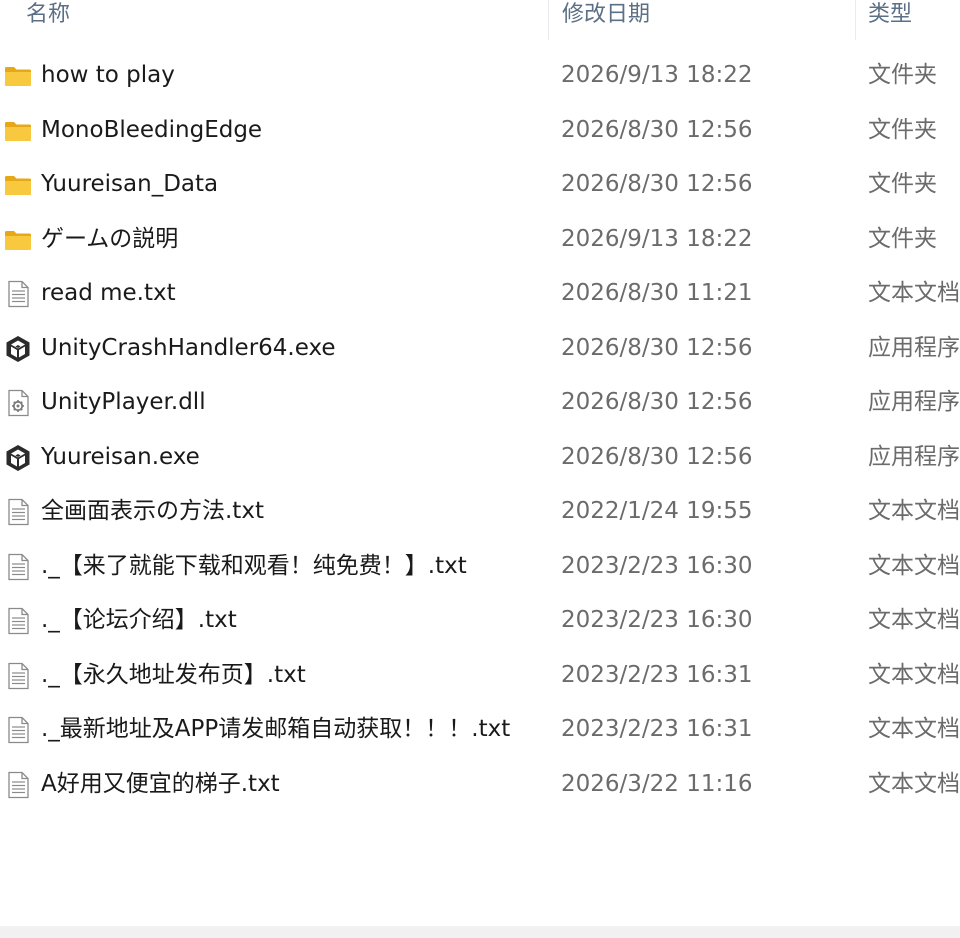 Image resolution: width=960 pixels, height=938 pixels. Describe the element at coordinates (480, 784) in the screenshot. I see `file-row: A好用又便宜的梯子.txt 2026/3/22 11:16 文本文档` at that location.